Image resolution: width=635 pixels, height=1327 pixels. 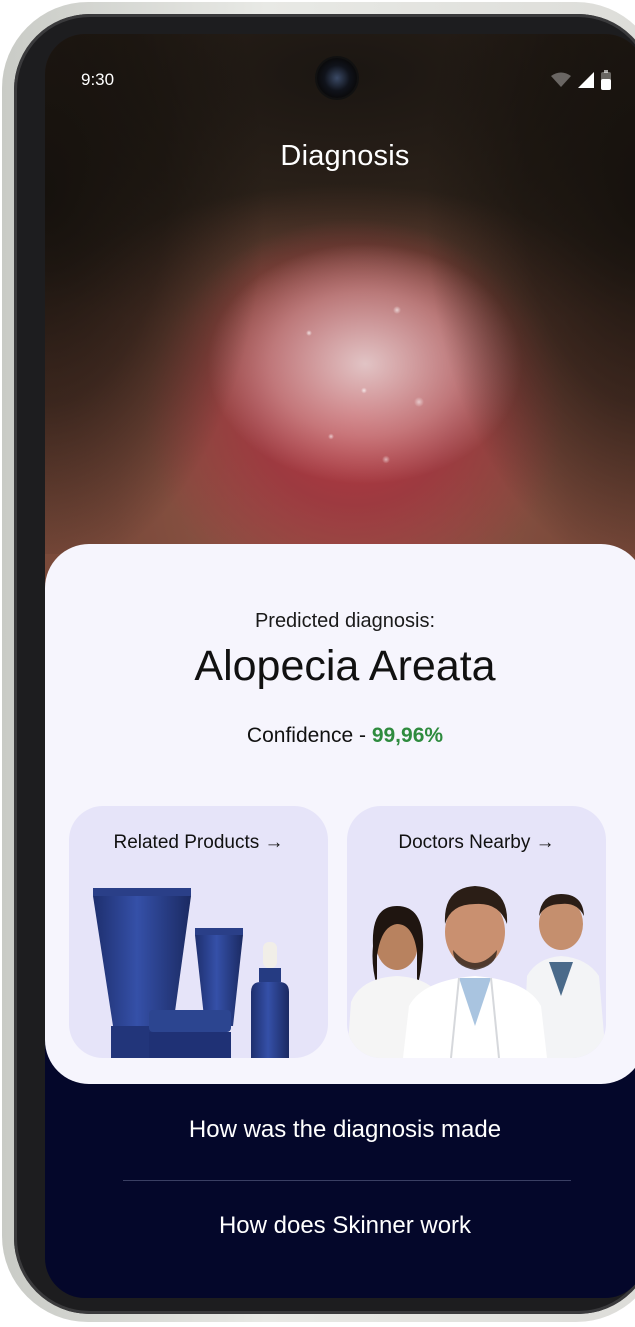 What do you see at coordinates (345, 621) in the screenshot?
I see `predicted-diagnosis-label: Predicted diagnosis:` at bounding box center [345, 621].